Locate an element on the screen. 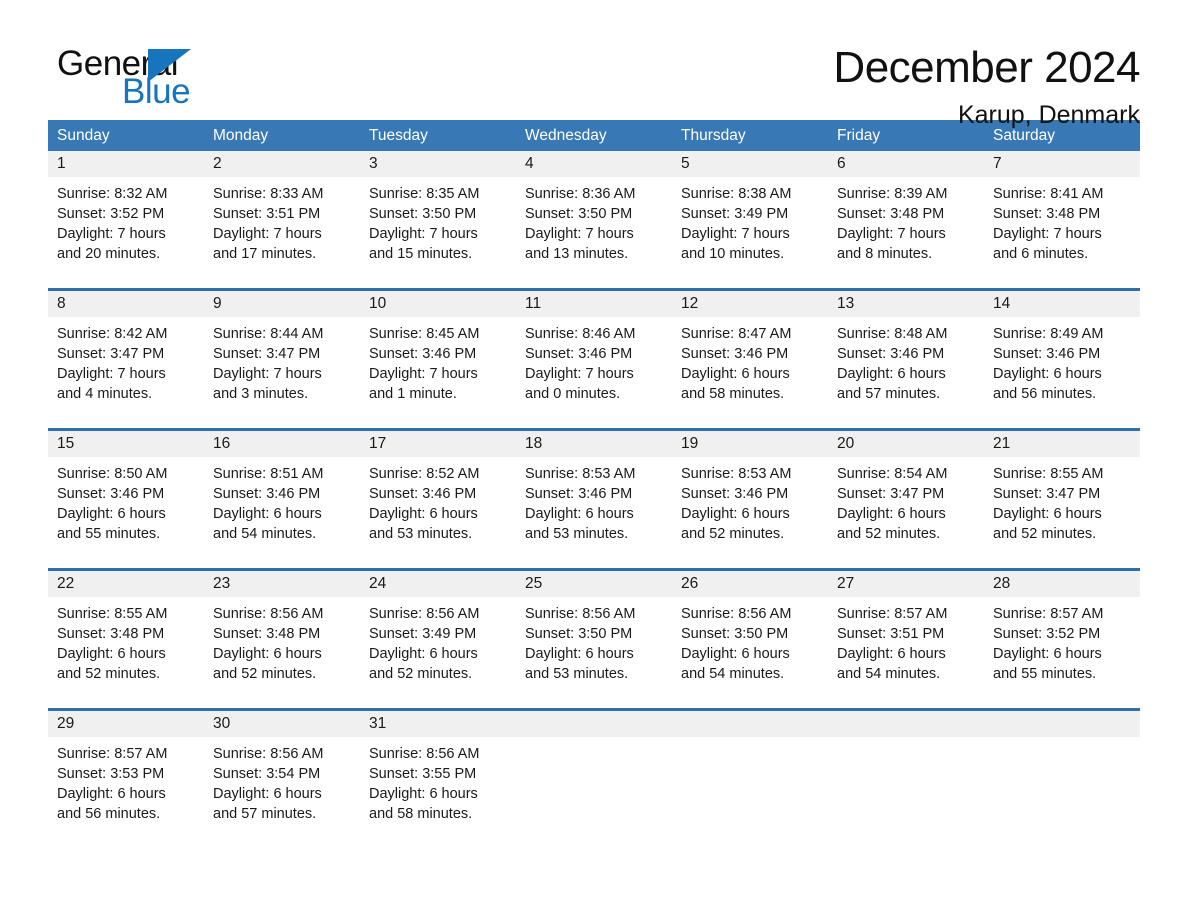 The height and width of the screenshot is (918, 1188). day-cell-empty is located at coordinates (594, 791).